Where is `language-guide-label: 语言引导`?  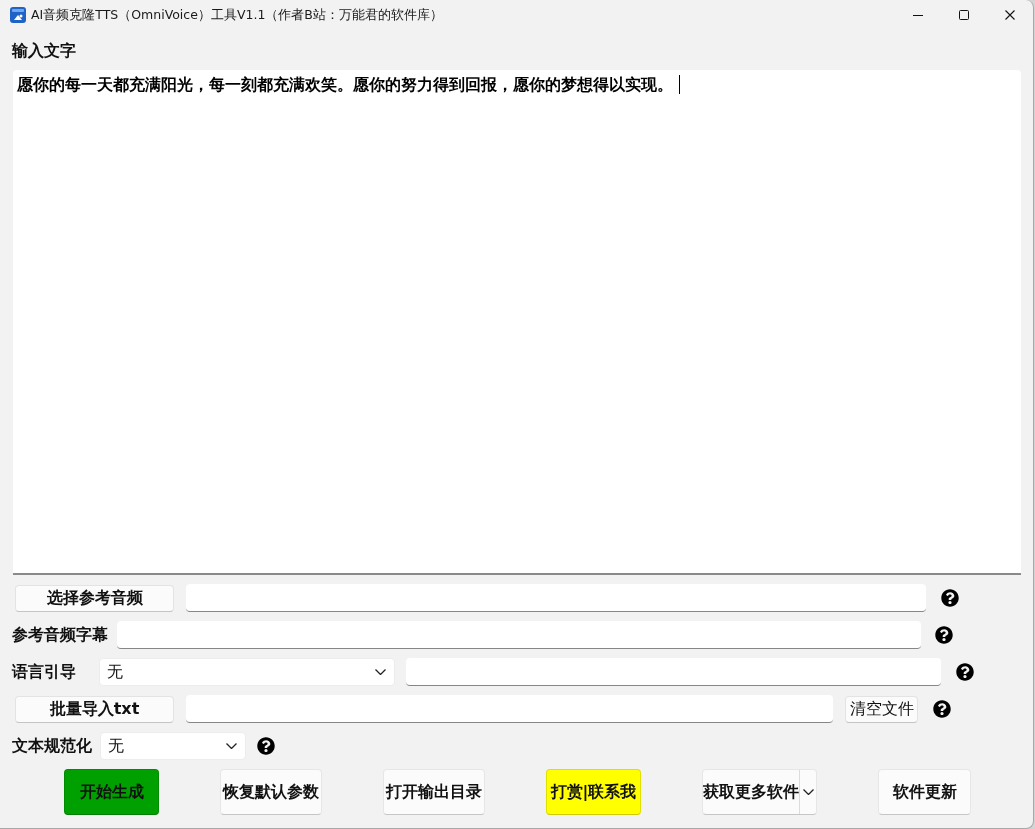 language-guide-label: 语言引导 is located at coordinates (44, 672).